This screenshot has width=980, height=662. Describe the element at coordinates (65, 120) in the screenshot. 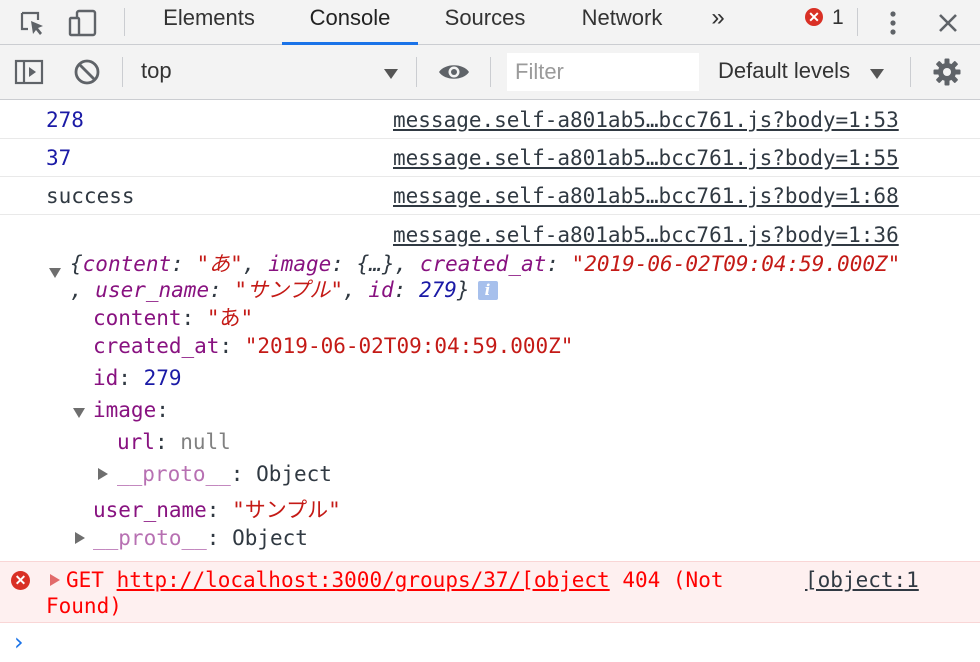

I see `log-value: 278` at that location.